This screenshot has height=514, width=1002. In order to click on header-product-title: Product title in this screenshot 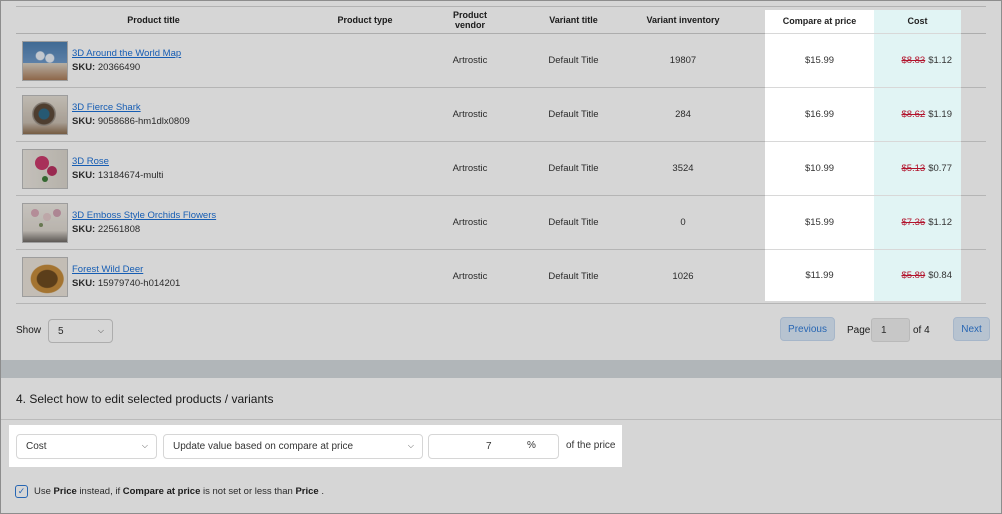, I will do `click(153, 20)`.